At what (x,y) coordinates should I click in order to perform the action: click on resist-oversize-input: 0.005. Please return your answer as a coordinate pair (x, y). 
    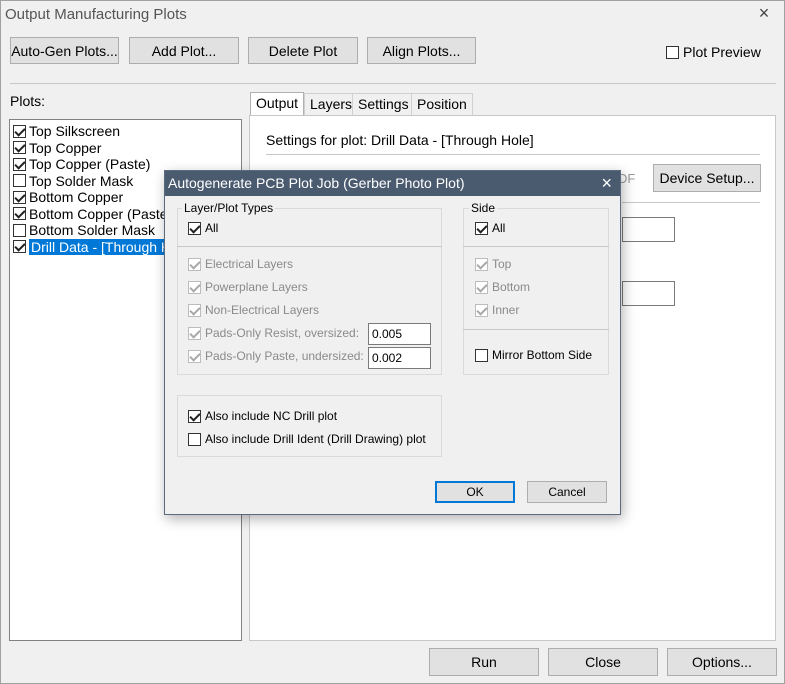
    Looking at the image, I should click on (399, 334).